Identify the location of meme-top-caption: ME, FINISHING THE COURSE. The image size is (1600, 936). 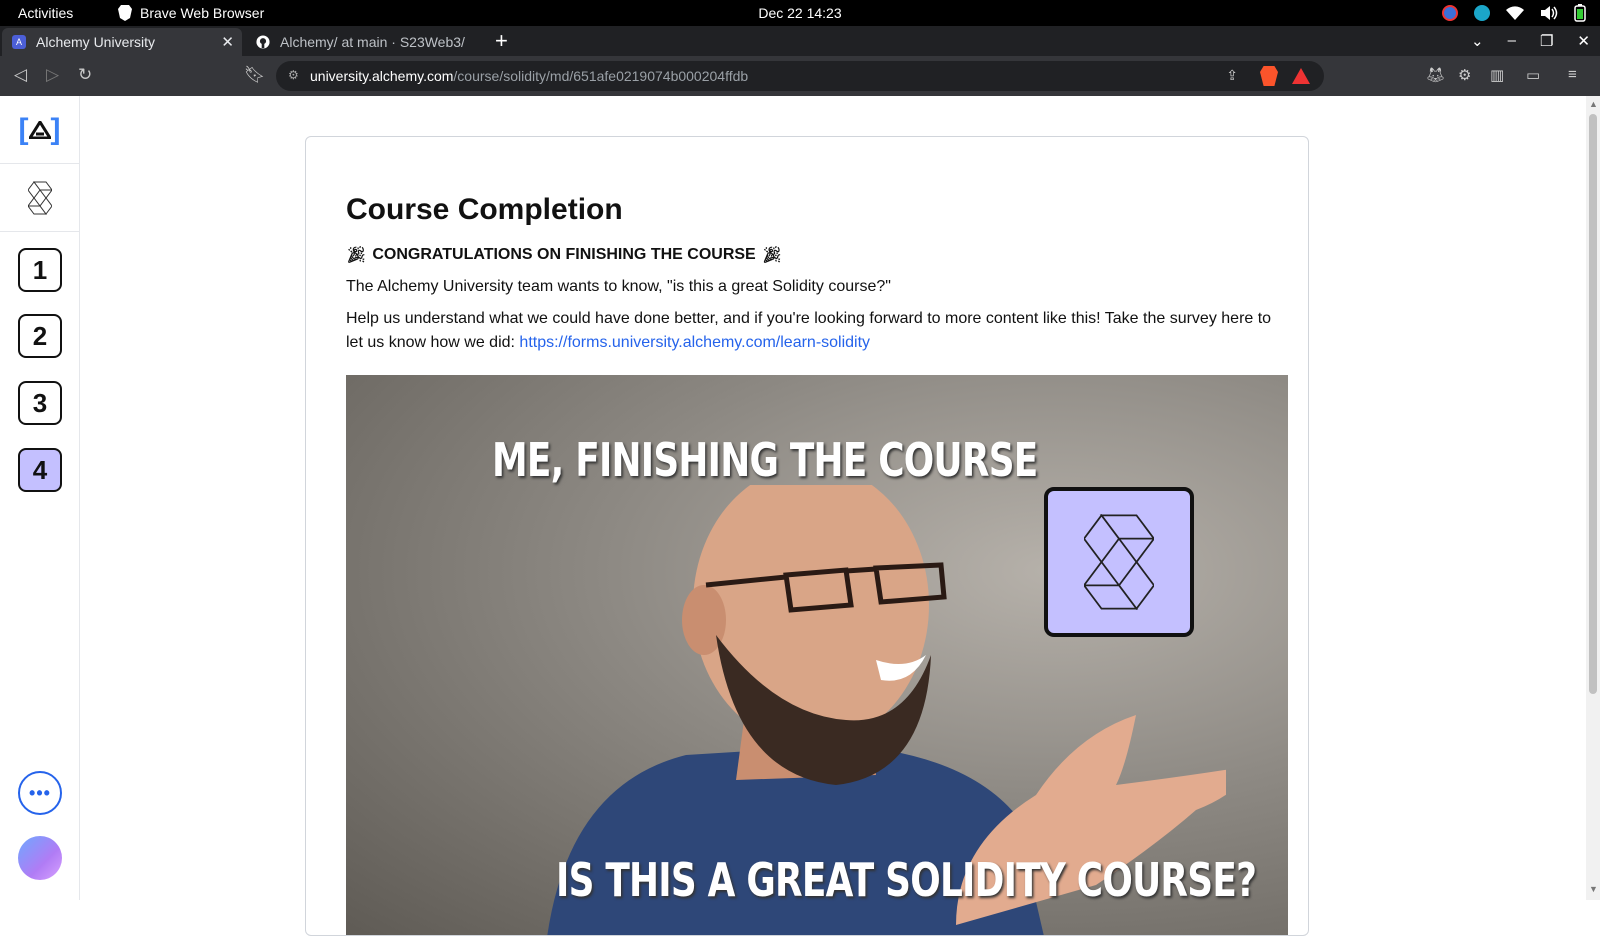
(765, 460).